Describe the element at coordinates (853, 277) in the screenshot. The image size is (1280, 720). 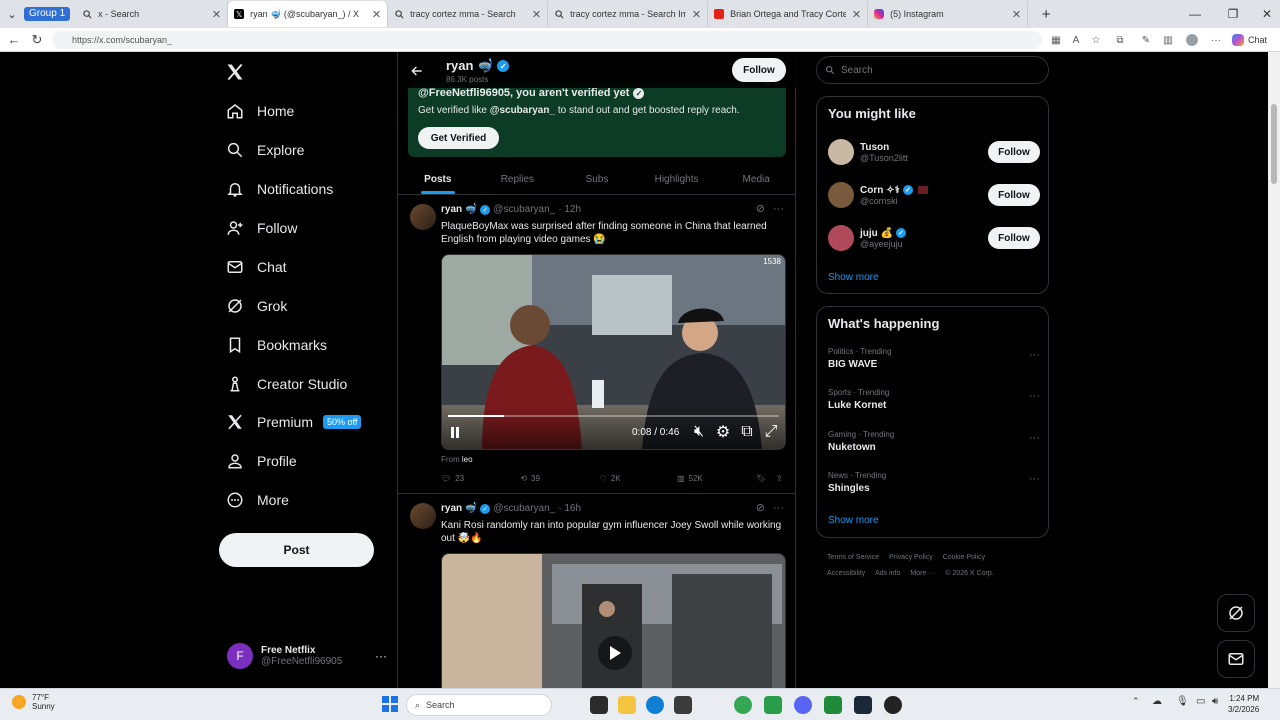
I see `show-more-link: Show more` at that location.